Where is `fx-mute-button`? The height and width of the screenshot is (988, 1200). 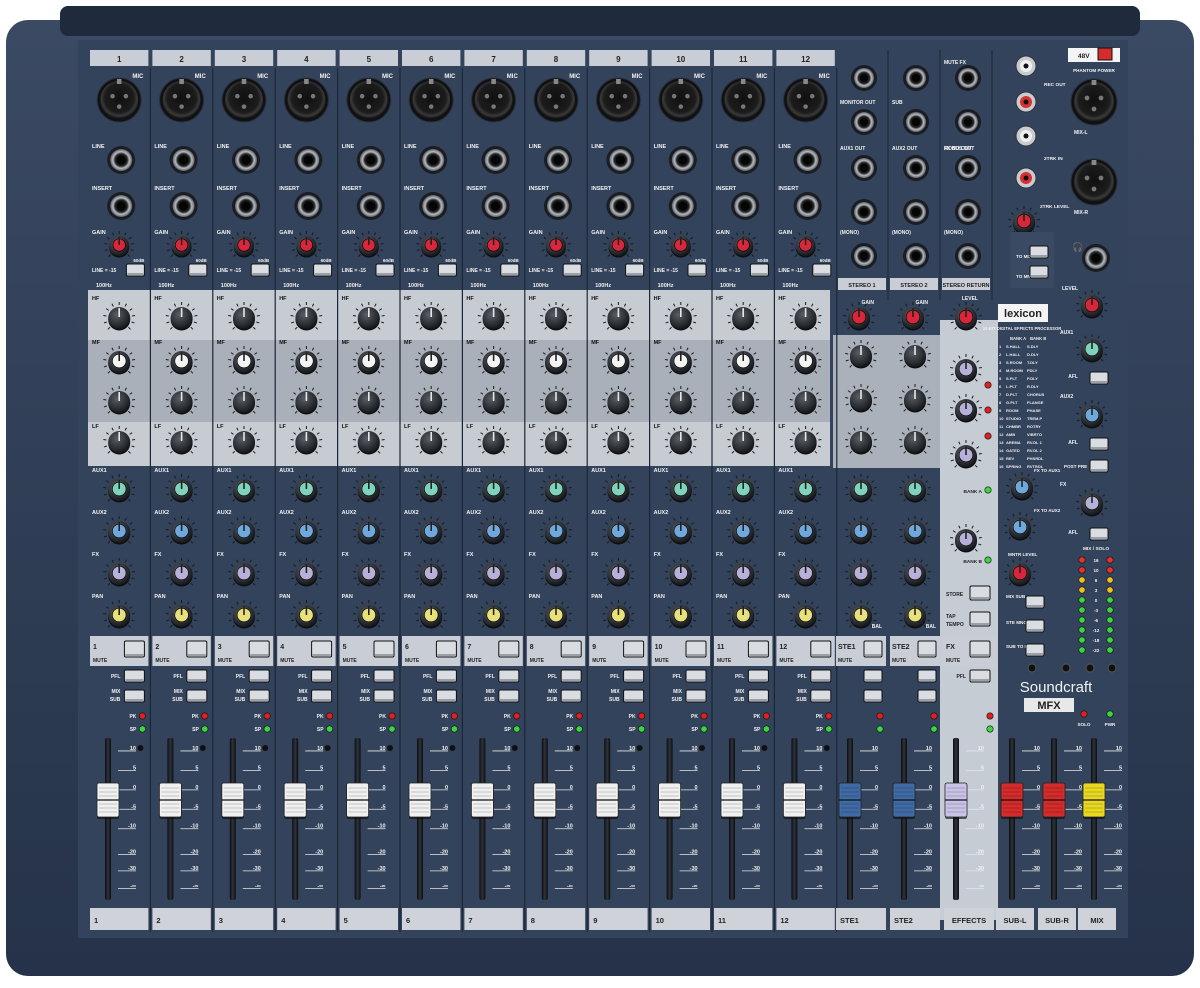 fx-mute-button is located at coordinates (980, 649).